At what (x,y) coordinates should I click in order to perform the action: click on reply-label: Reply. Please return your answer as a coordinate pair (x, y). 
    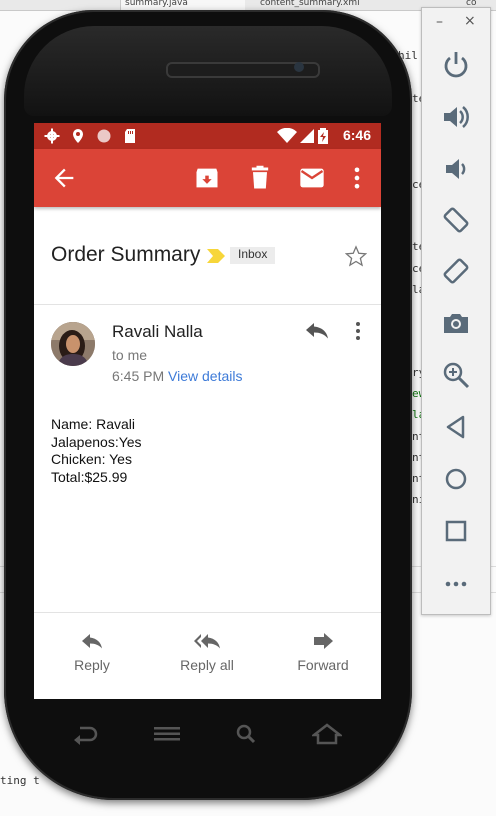
    Looking at the image, I should click on (92, 665).